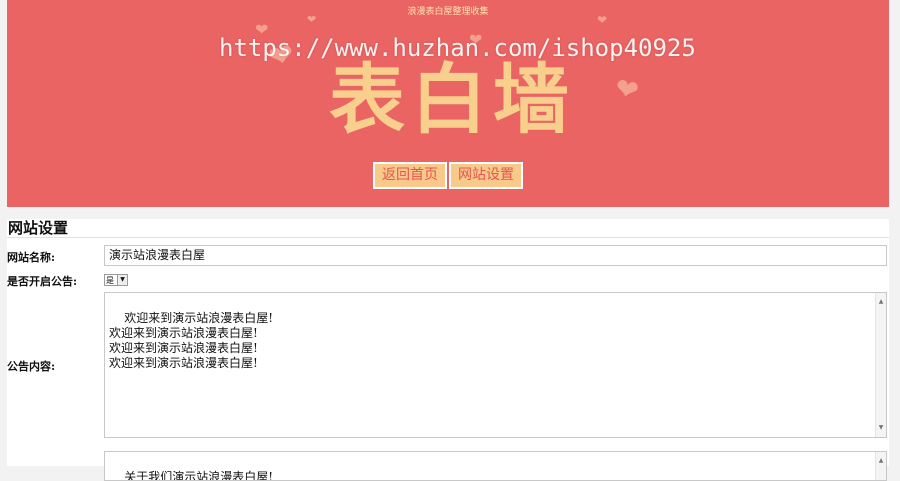 The image size is (900, 481). I want to click on scrollbar: ▲ ▼, so click(880, 365).